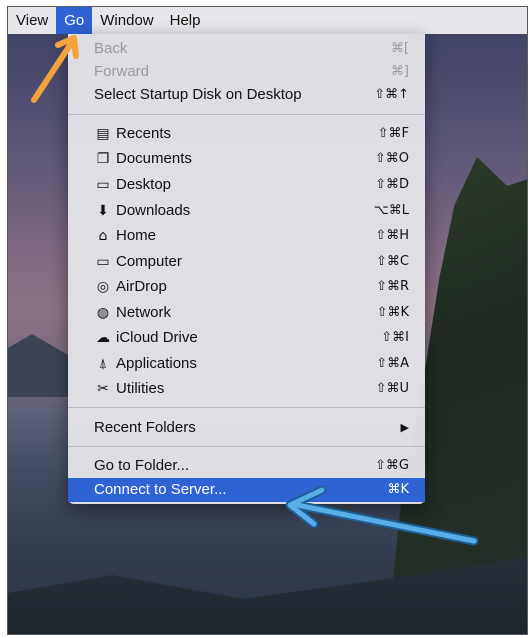 The height and width of the screenshot is (638, 532). What do you see at coordinates (382, 515) in the screenshot?
I see `blue-arrow-icon` at bounding box center [382, 515].